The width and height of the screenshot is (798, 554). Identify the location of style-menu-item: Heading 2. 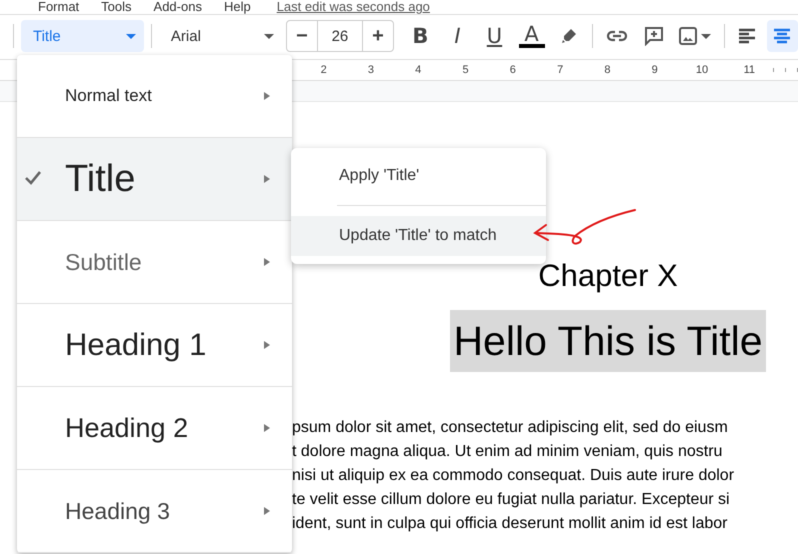
(154, 428).